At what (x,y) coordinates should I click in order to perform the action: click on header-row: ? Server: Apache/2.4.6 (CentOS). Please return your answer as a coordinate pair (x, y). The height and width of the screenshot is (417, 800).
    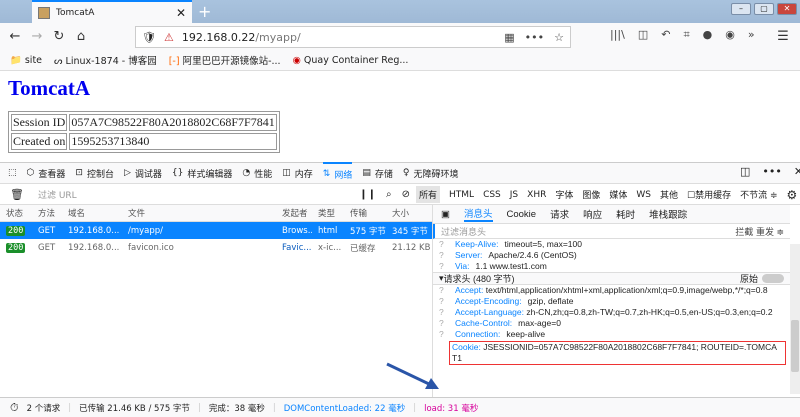
    Looking at the image, I should click on (508, 255).